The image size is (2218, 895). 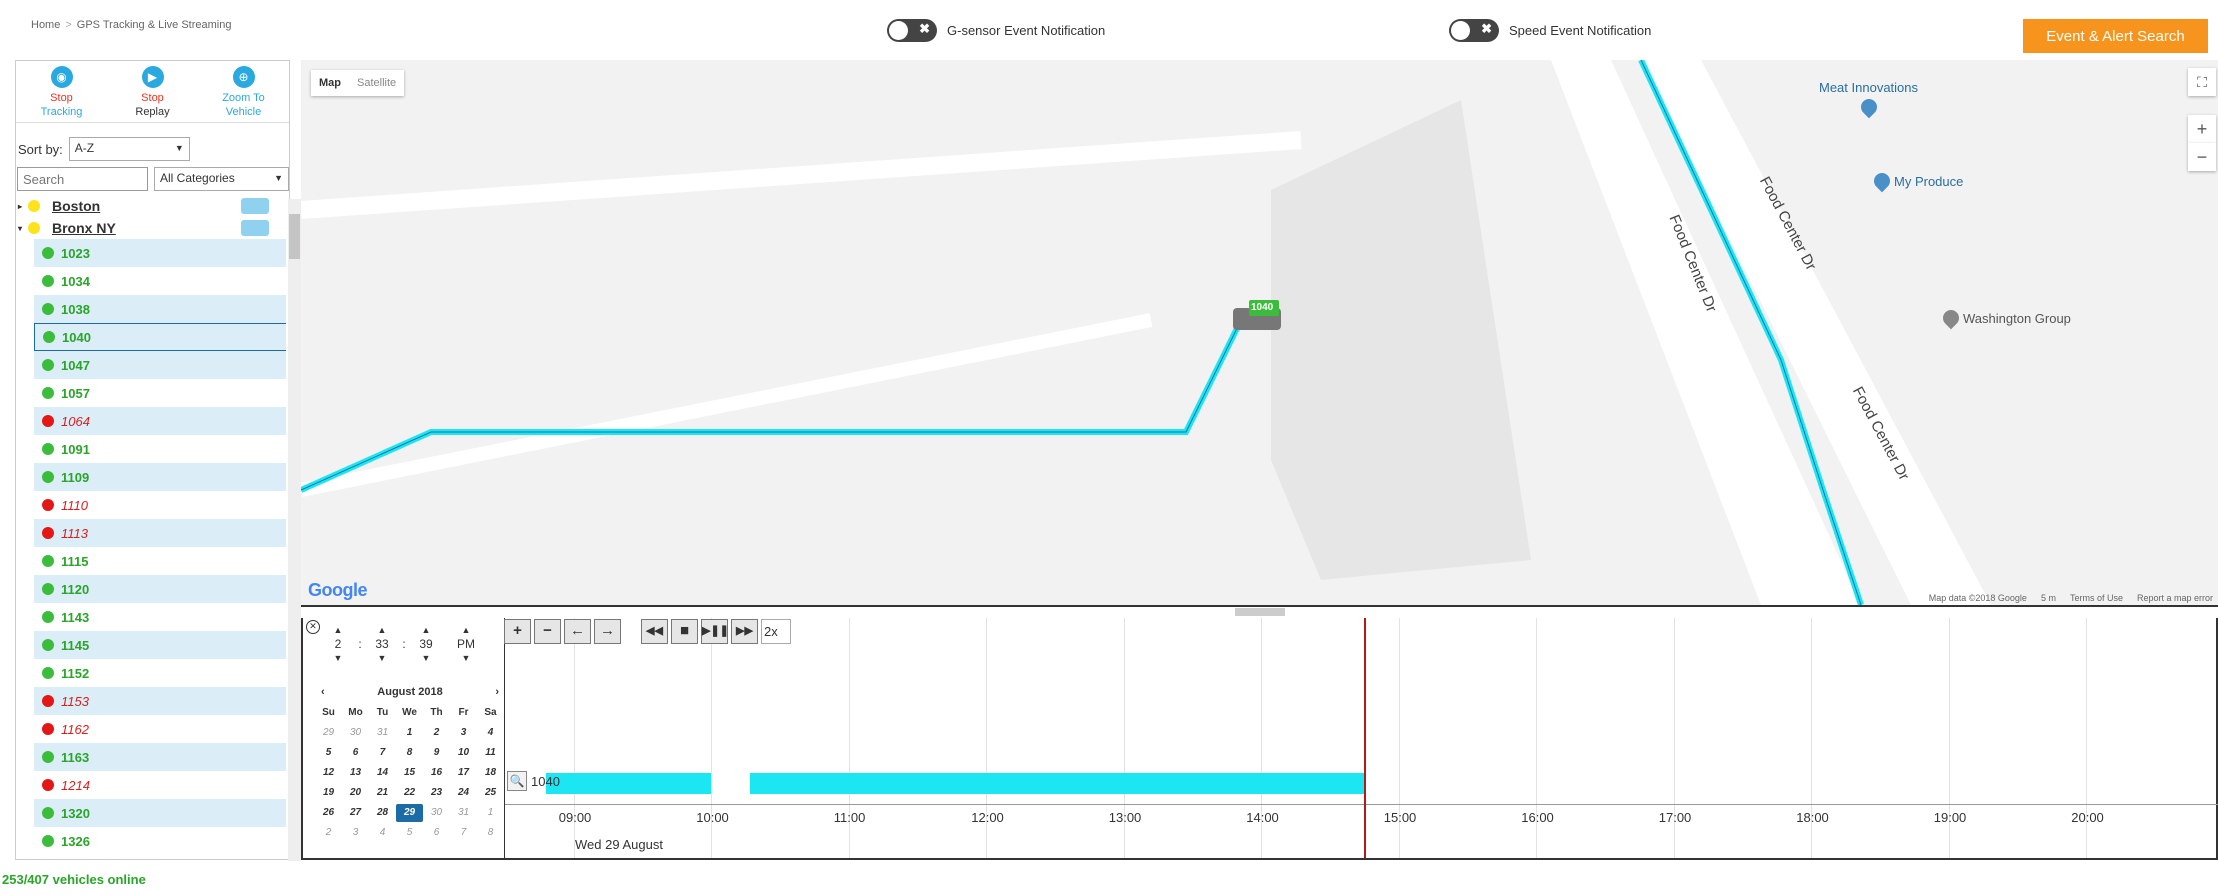 What do you see at coordinates (160, 561) in the screenshot?
I see `vehicle-item: 1115` at bounding box center [160, 561].